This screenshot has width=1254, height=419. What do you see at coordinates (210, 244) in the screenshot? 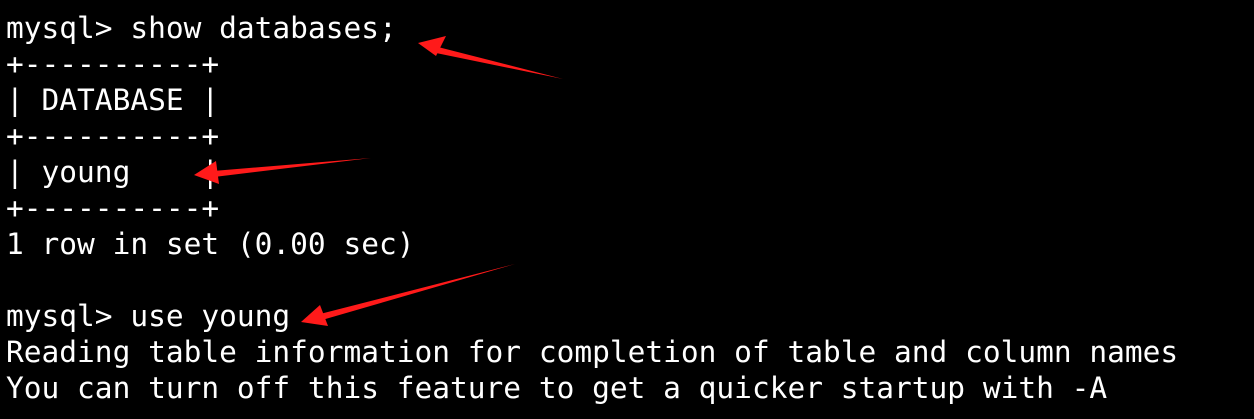
I see `result-summary: 1 row in set (0.00 sec)` at bounding box center [210, 244].